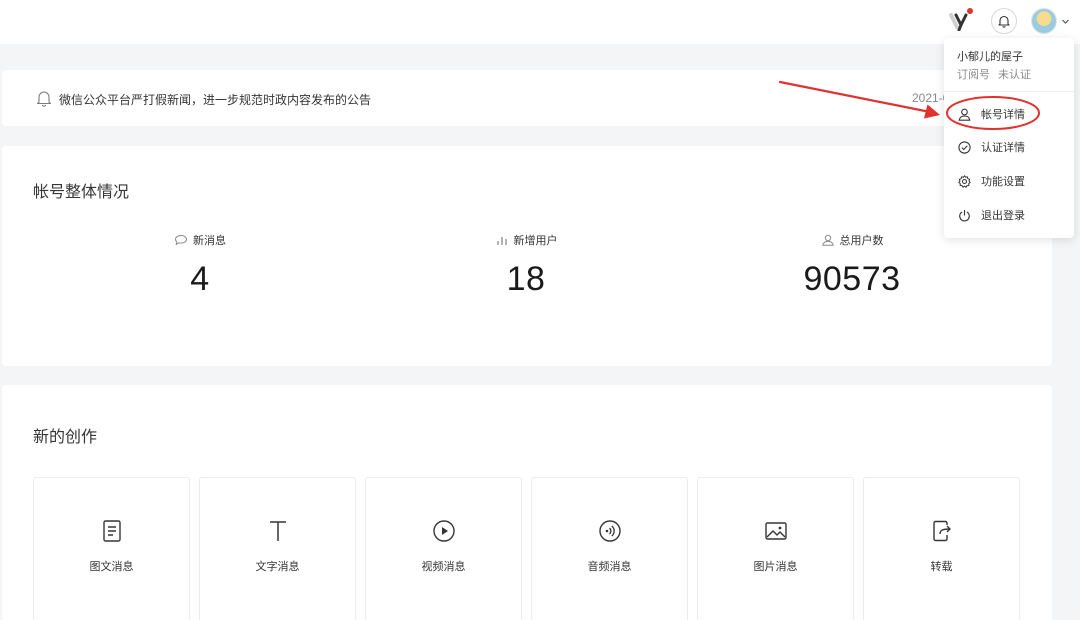 This screenshot has width=1080, height=620. I want to click on create-image-tile: 图片消息, so click(775, 548).